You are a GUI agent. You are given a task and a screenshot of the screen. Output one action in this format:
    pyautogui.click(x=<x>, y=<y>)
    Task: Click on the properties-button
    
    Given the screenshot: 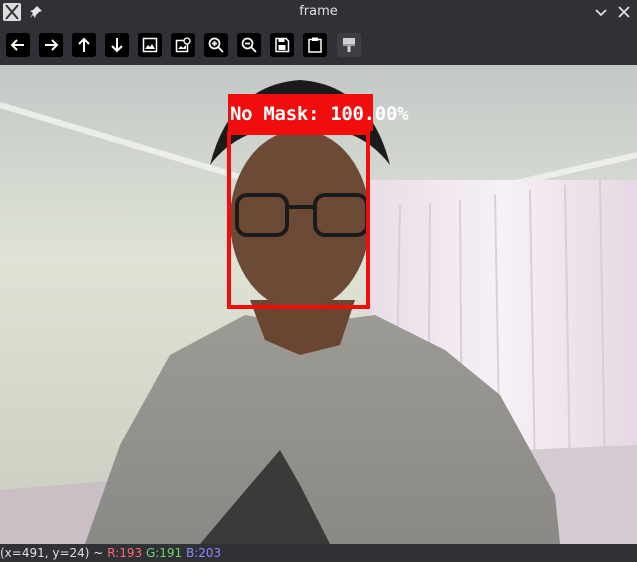 What is the action you would take?
    pyautogui.click(x=349, y=45)
    